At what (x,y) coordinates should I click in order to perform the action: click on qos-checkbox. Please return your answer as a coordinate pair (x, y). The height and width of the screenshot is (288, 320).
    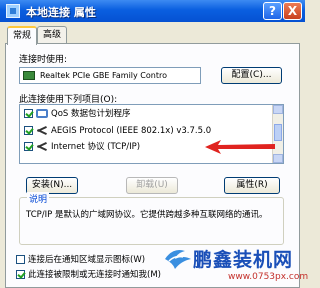
    Looking at the image, I should click on (28, 113).